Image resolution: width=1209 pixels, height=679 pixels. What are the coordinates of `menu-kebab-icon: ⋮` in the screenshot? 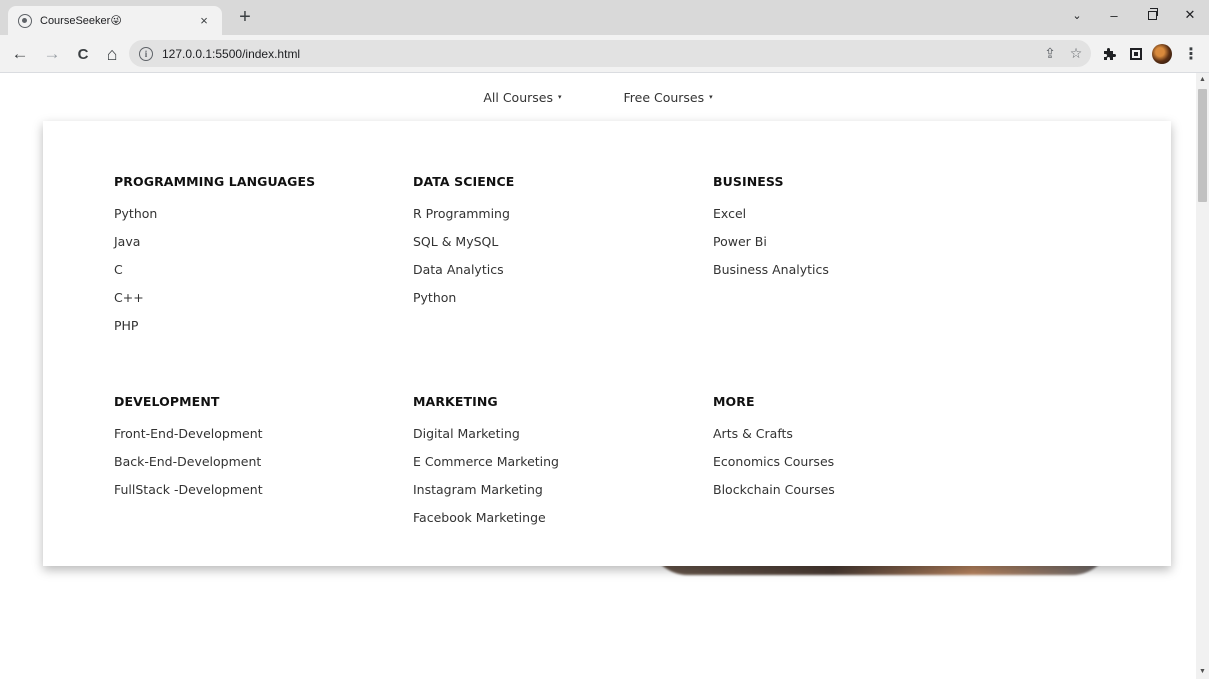 It's located at (1191, 54).